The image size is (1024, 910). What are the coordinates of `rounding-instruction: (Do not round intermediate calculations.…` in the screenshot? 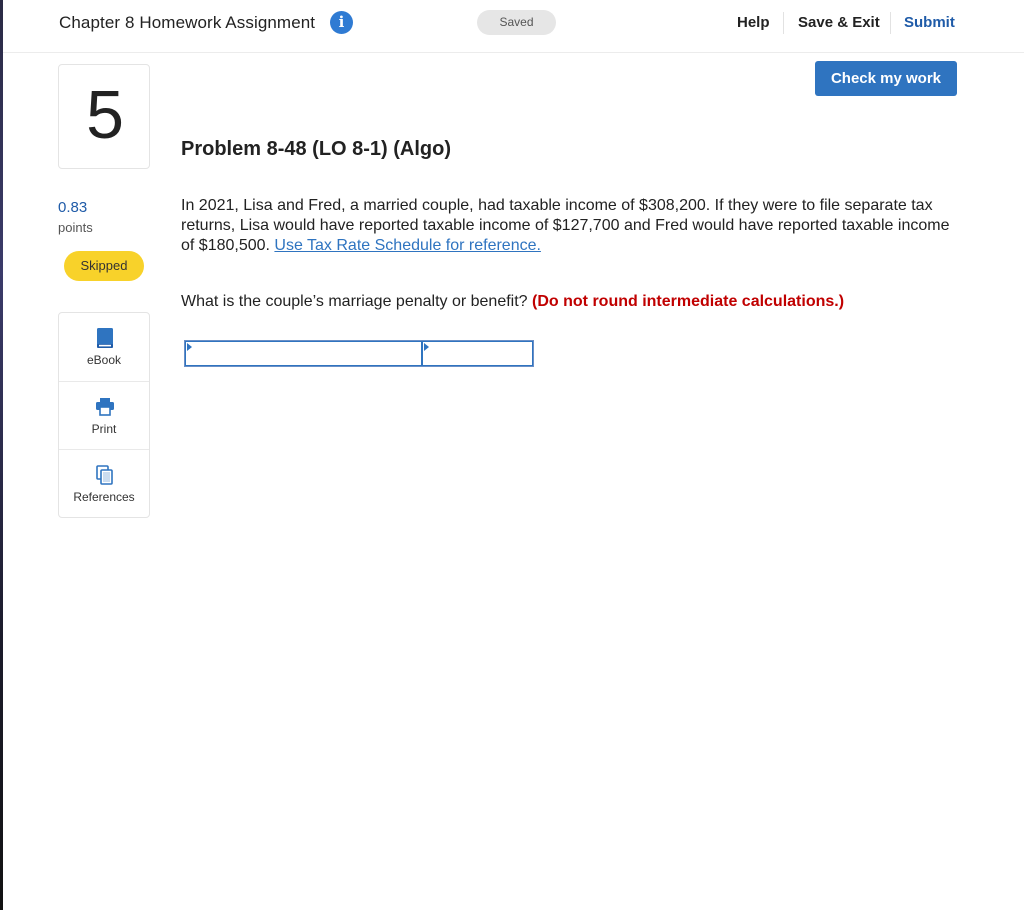 It's located at (688, 301).